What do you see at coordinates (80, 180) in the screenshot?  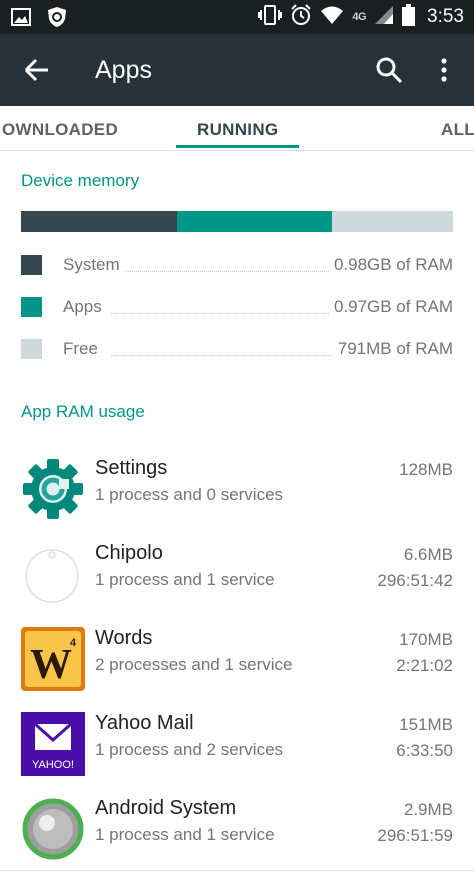 I see `device-memory-heading: Device memory` at bounding box center [80, 180].